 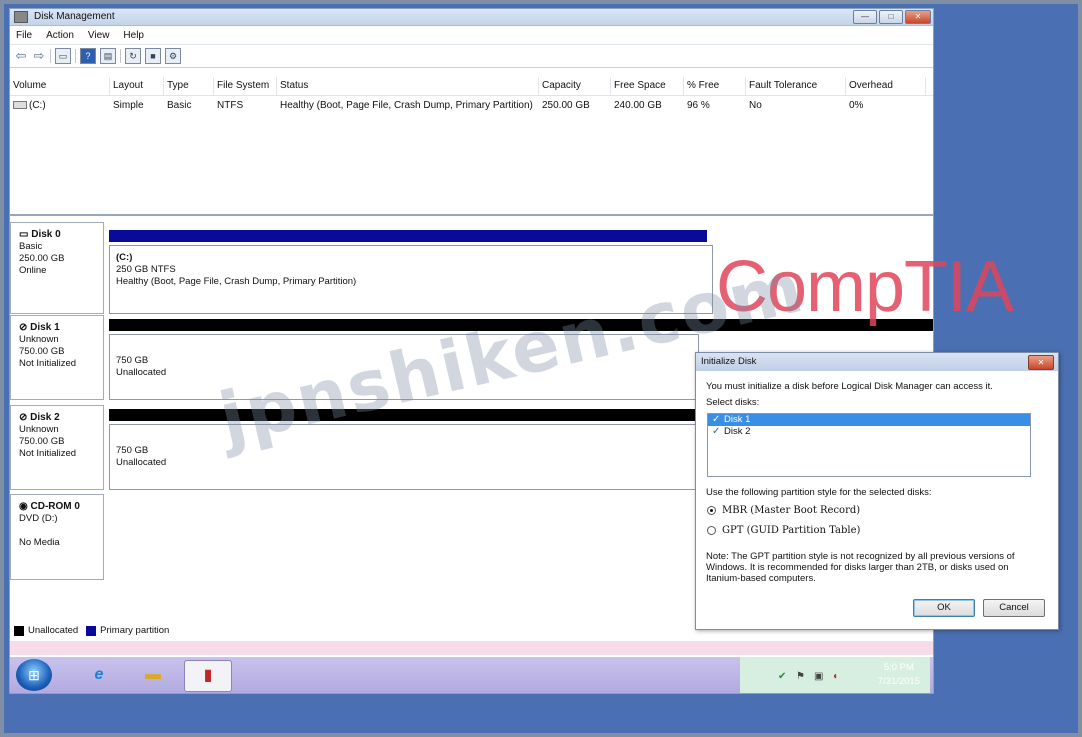 What do you see at coordinates (33, 270) in the screenshot?
I see `disk-state: Online` at bounding box center [33, 270].